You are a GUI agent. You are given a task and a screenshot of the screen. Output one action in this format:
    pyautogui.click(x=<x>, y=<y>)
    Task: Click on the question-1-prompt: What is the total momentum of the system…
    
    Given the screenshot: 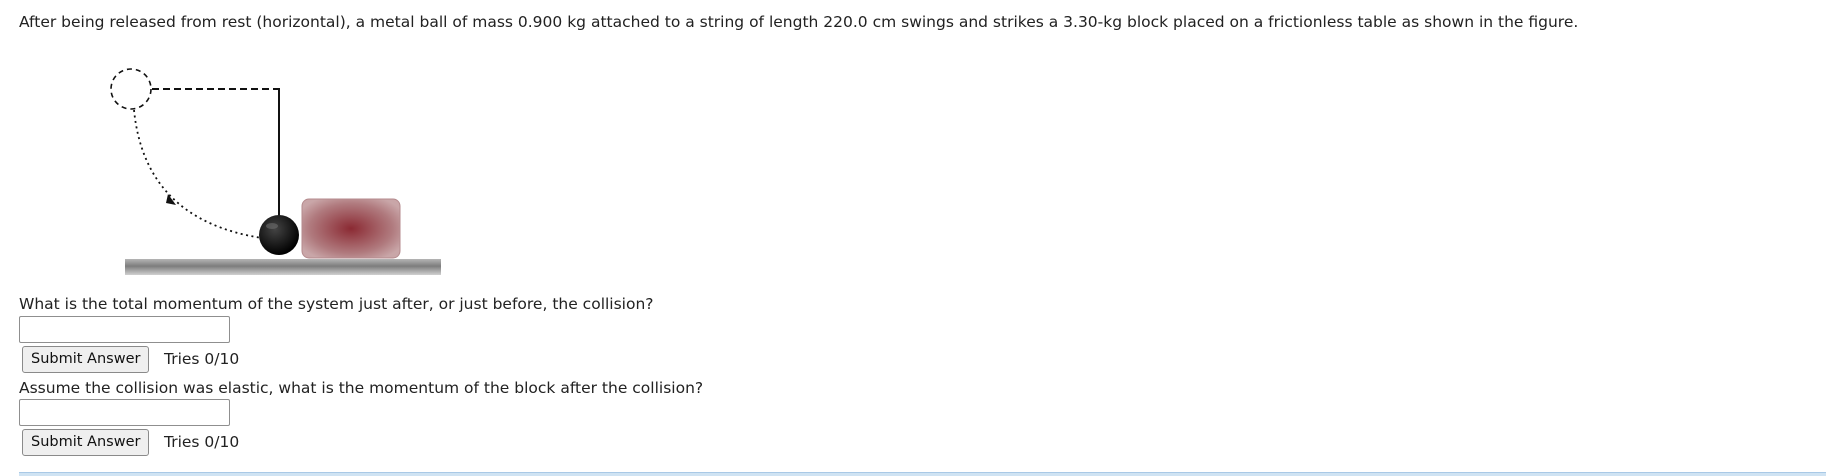 What is the action you would take?
    pyautogui.click(x=336, y=304)
    